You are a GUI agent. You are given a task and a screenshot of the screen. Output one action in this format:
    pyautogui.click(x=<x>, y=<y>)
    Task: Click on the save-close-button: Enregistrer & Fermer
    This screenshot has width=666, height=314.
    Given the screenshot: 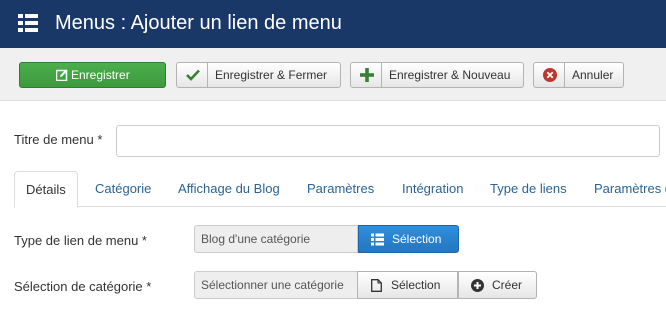 What is the action you would take?
    pyautogui.click(x=258, y=75)
    